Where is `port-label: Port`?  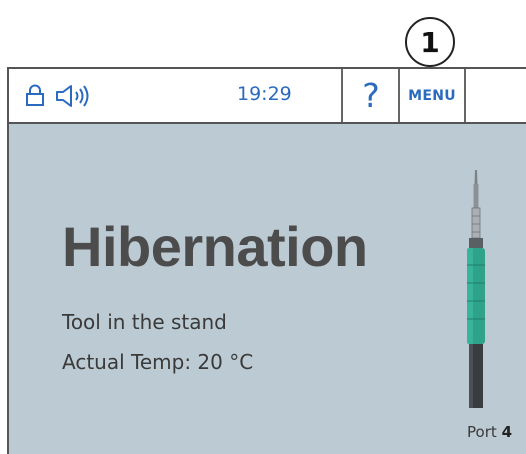
port-label: Port is located at coordinates (482, 432).